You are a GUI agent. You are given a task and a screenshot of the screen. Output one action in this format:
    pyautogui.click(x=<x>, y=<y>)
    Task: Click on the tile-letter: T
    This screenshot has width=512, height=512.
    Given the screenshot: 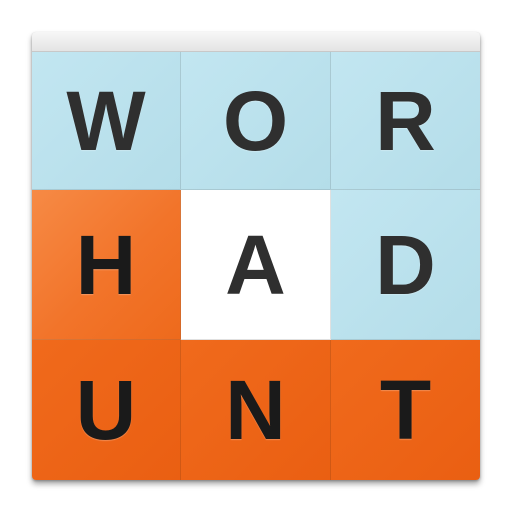 What is the action you would take?
    pyautogui.click(x=405, y=410)
    